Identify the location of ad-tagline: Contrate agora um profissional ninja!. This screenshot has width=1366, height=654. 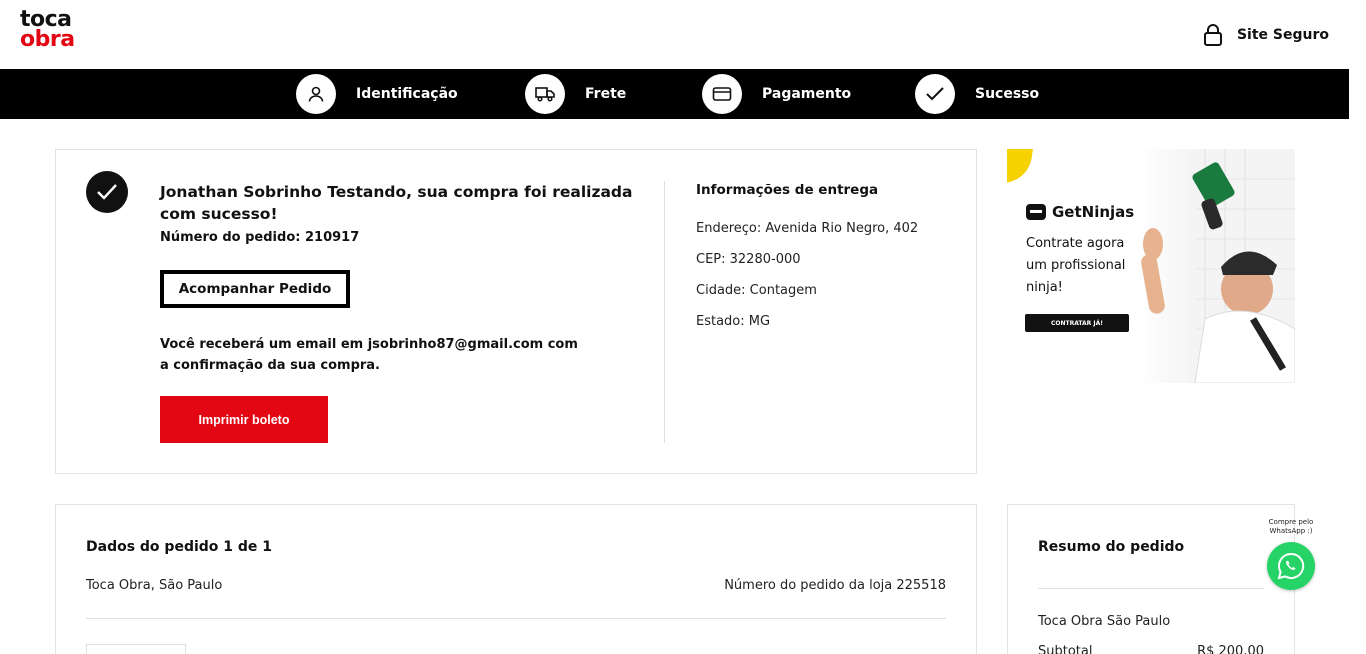
(1076, 265).